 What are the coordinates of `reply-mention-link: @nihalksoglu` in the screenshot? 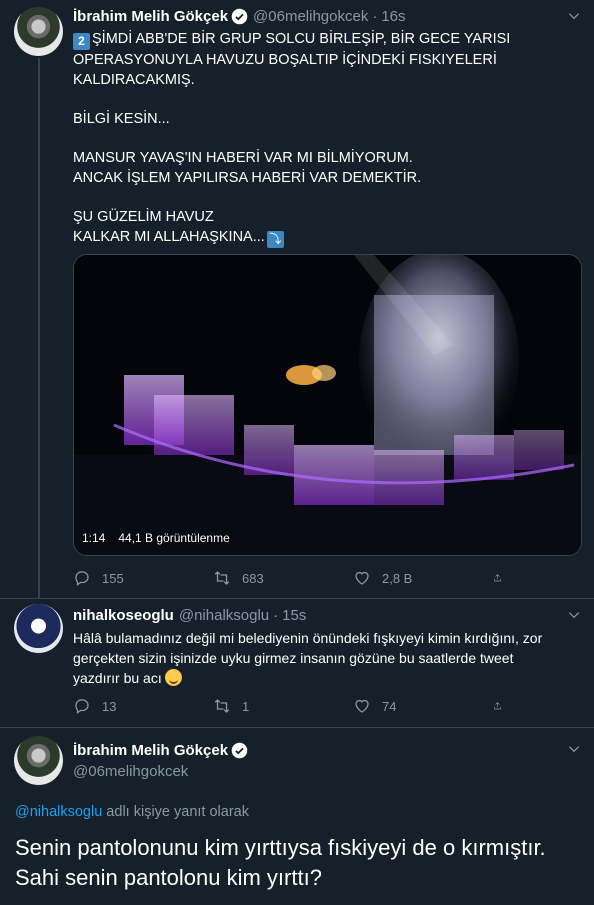 It's located at (58, 812).